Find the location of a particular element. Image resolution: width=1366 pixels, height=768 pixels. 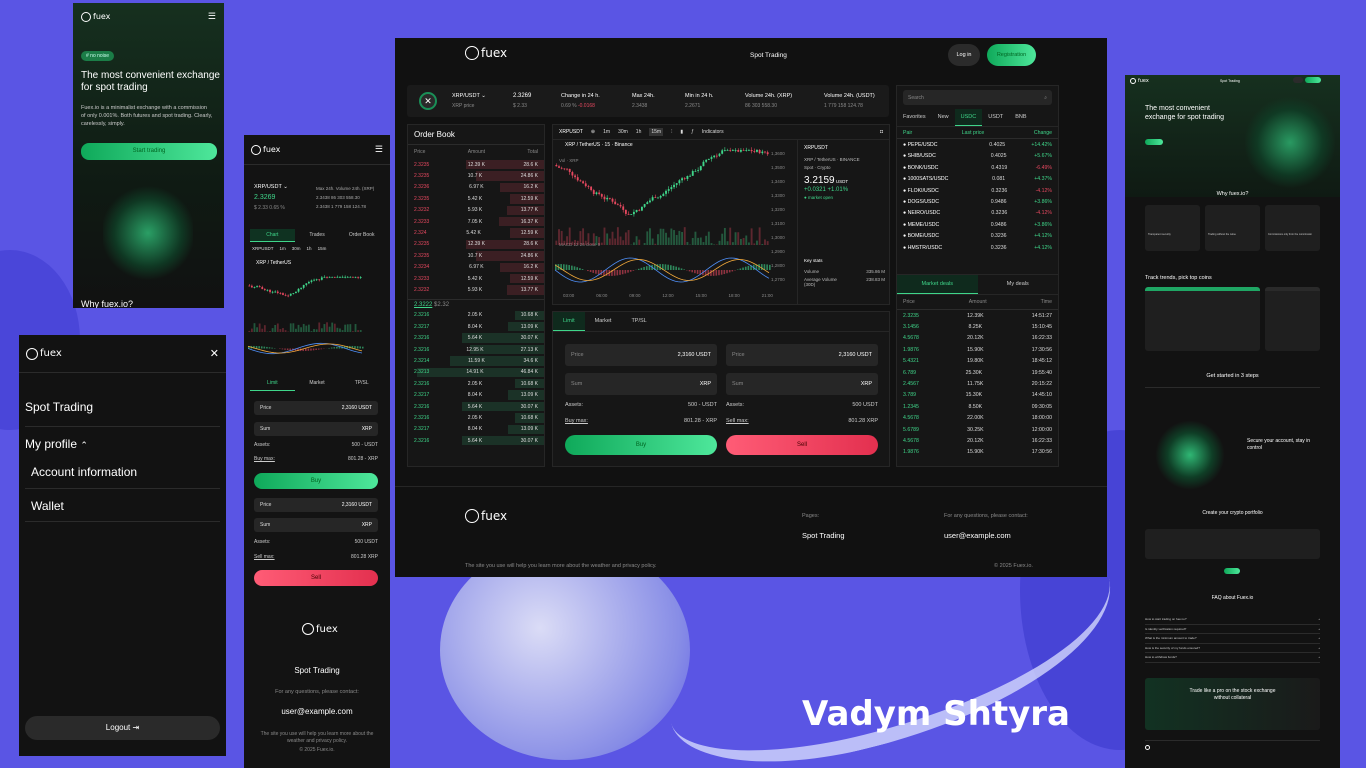

footer-logo: fuex is located at coordinates (486, 516).